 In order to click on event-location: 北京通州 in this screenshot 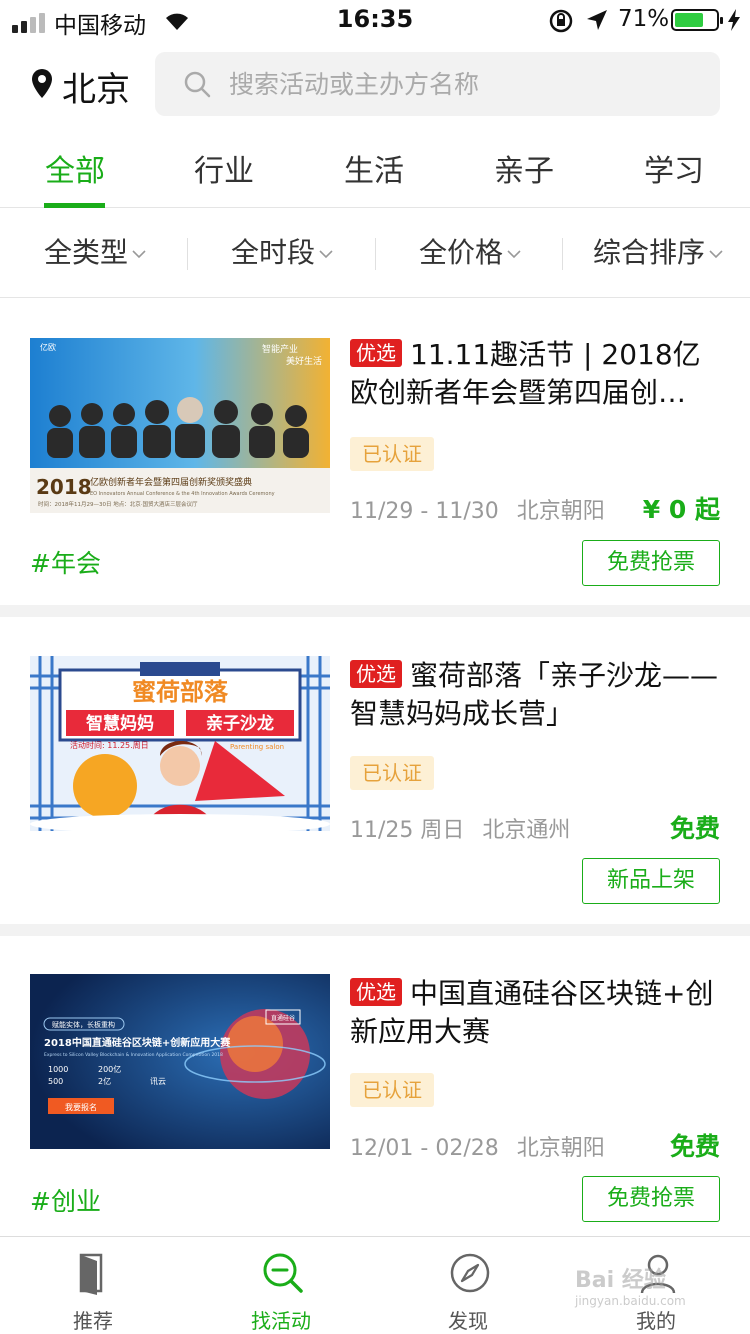, I will do `click(526, 830)`.